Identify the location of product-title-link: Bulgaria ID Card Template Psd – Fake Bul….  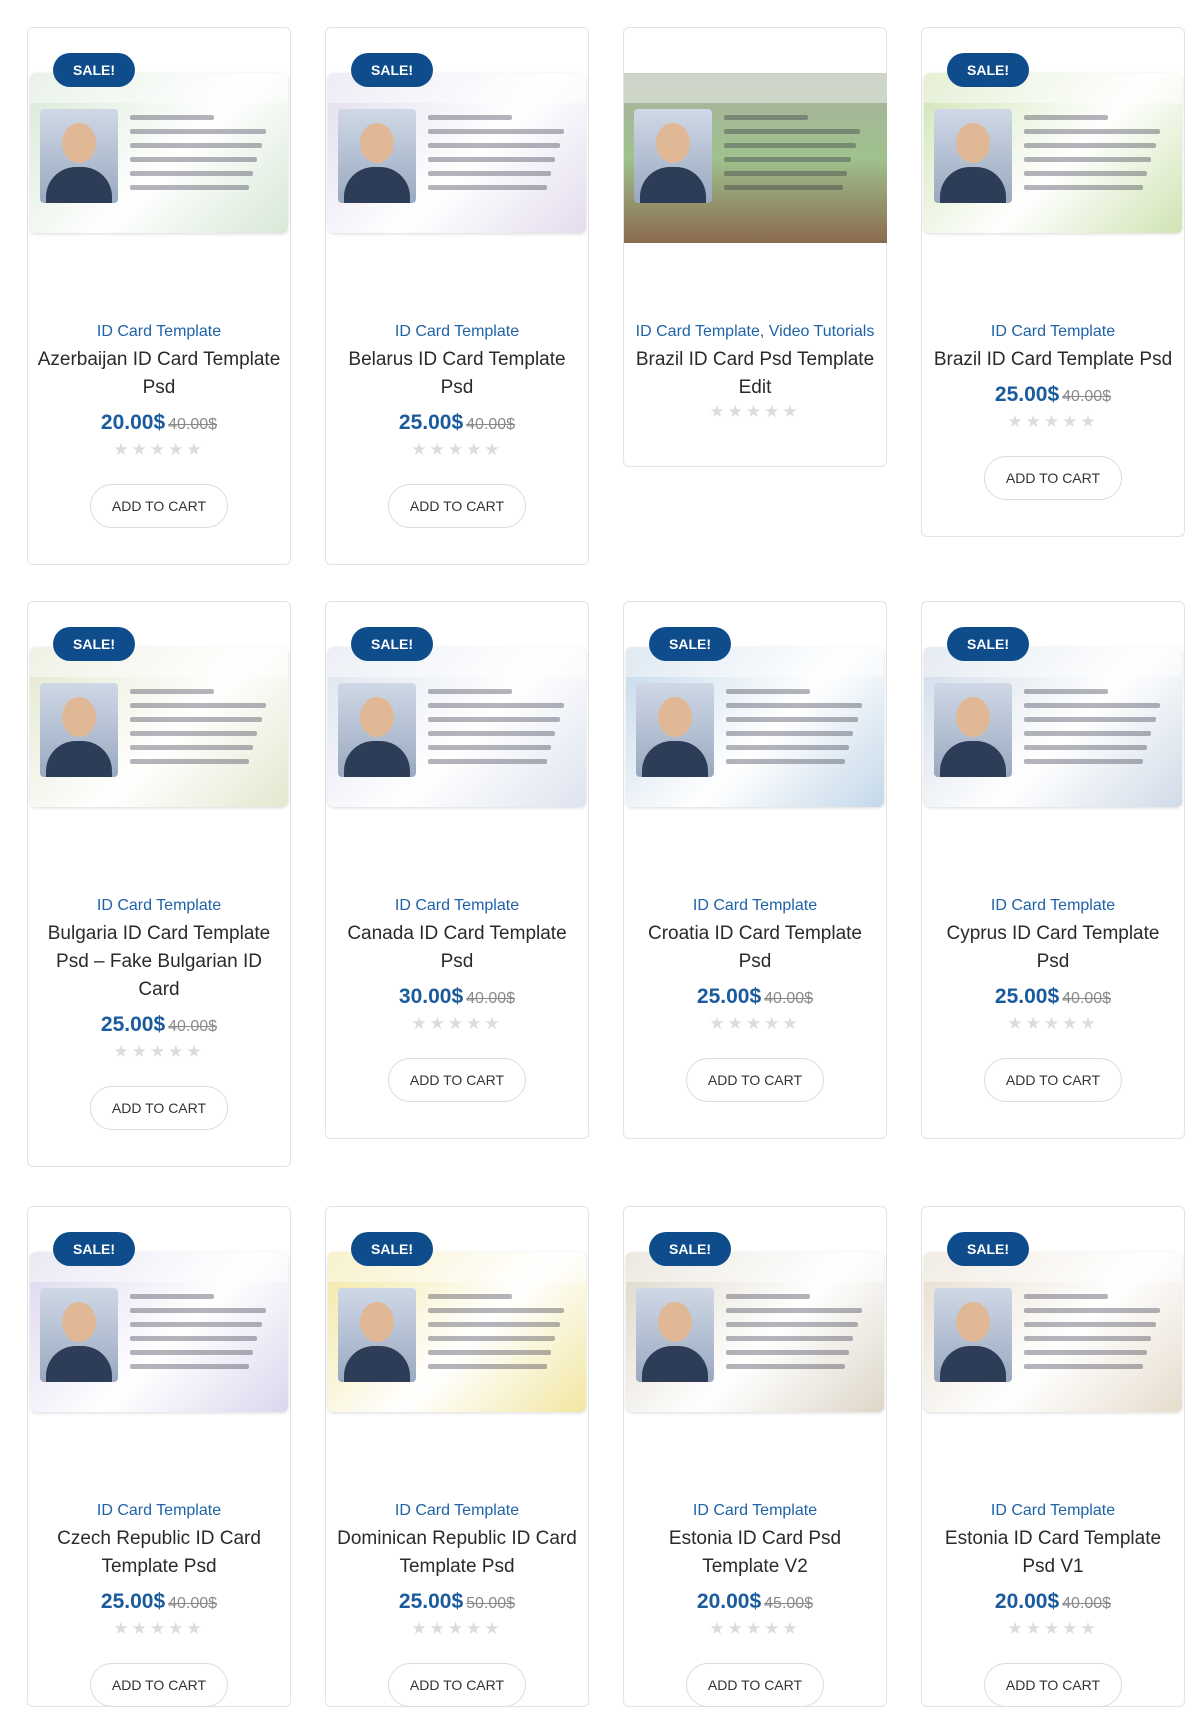
(159, 962).